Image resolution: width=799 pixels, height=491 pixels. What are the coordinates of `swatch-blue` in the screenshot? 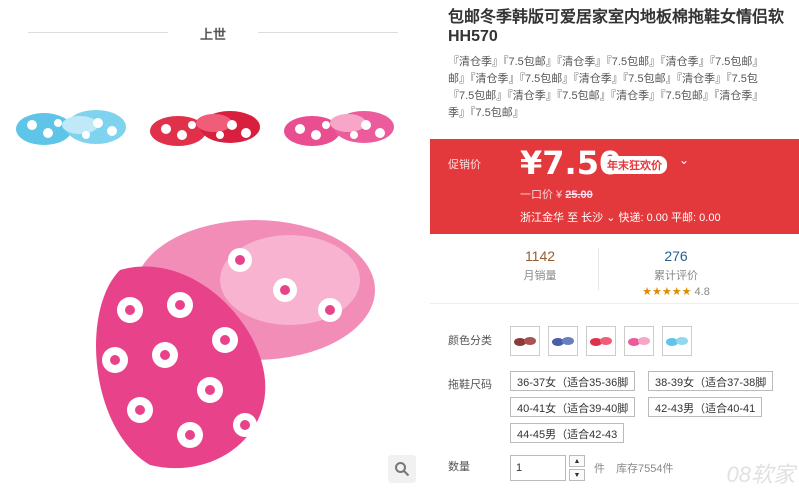 It's located at (563, 341).